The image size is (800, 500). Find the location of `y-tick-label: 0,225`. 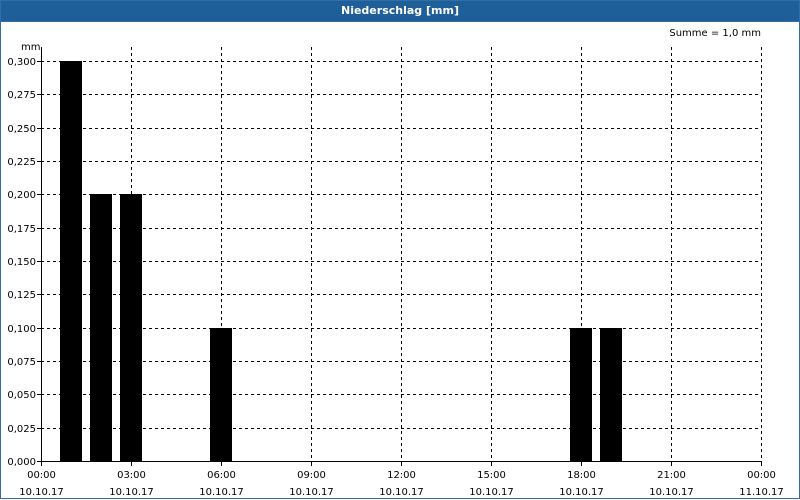

y-tick-label: 0,225 is located at coordinates (21, 162).